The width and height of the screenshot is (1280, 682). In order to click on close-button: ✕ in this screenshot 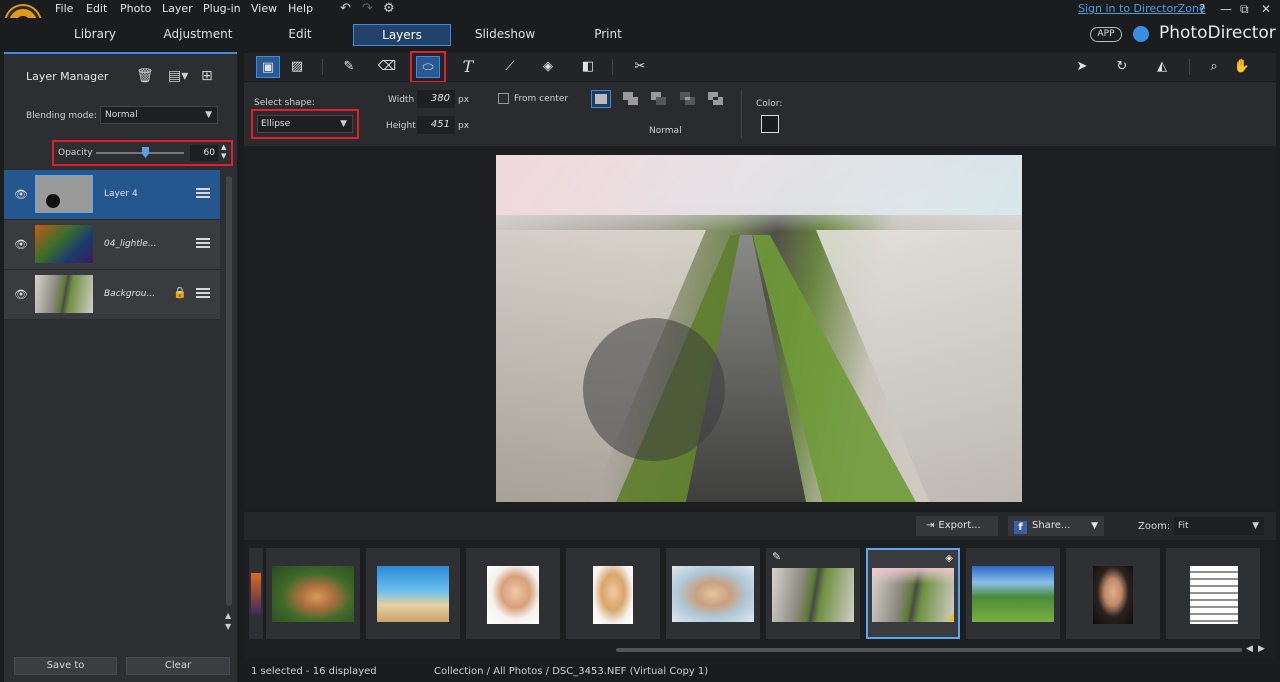, I will do `click(1266, 9)`.